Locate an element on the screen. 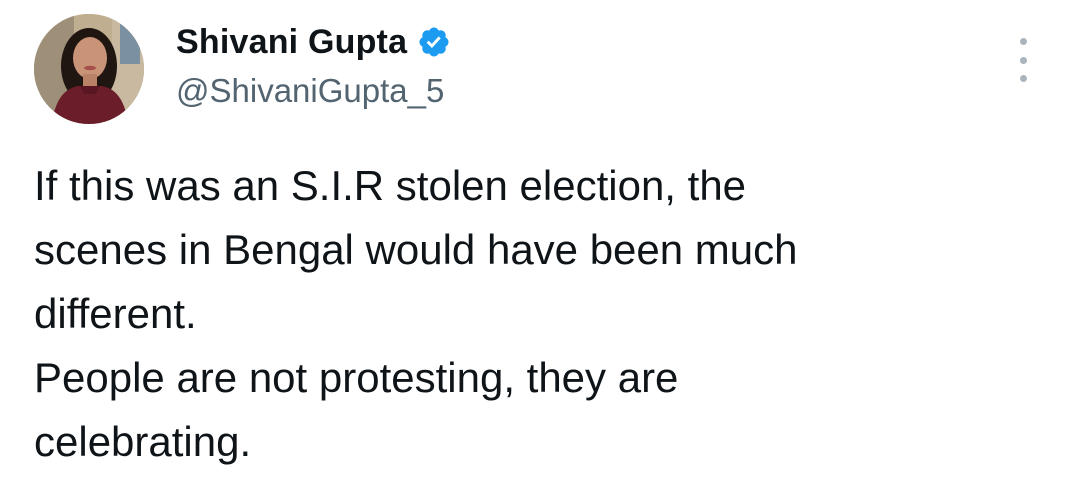  author-name-row: Shivani Gupta is located at coordinates (313, 42).